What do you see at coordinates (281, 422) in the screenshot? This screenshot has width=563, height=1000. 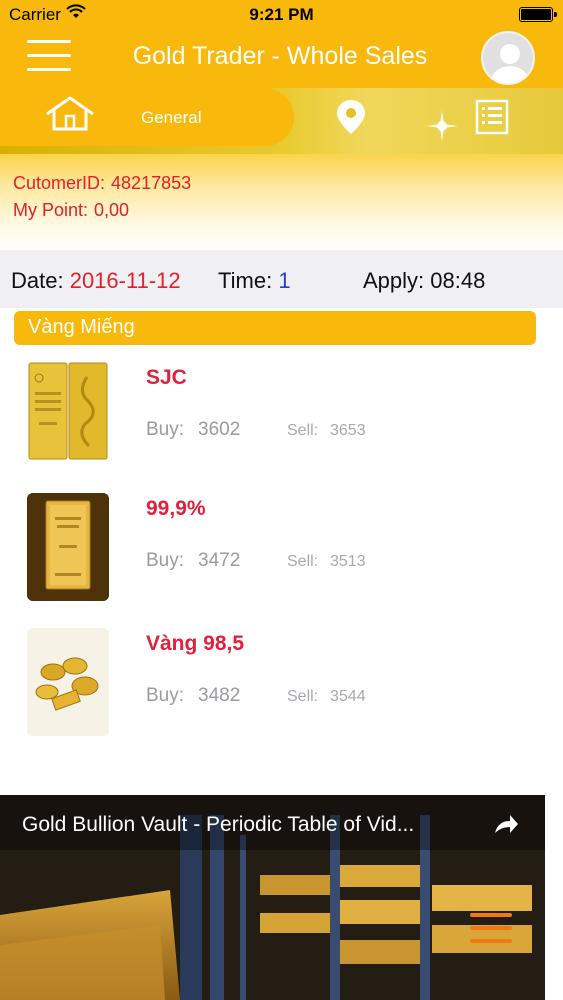 I see `product-item-sjc: SJC Buy: 3602 Sell: 3653` at bounding box center [281, 422].